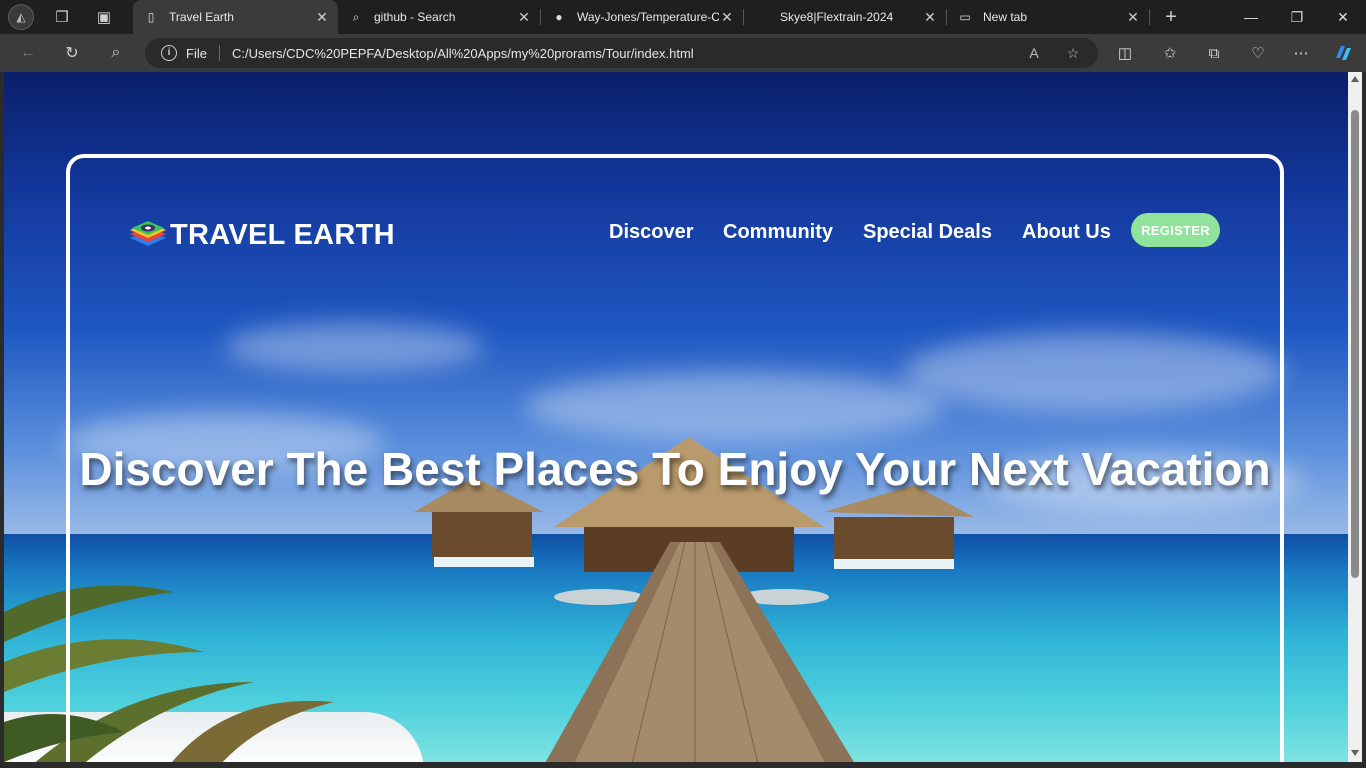 This screenshot has height=768, width=1366. What do you see at coordinates (1355, 344) in the screenshot?
I see `scroll-thumb` at bounding box center [1355, 344].